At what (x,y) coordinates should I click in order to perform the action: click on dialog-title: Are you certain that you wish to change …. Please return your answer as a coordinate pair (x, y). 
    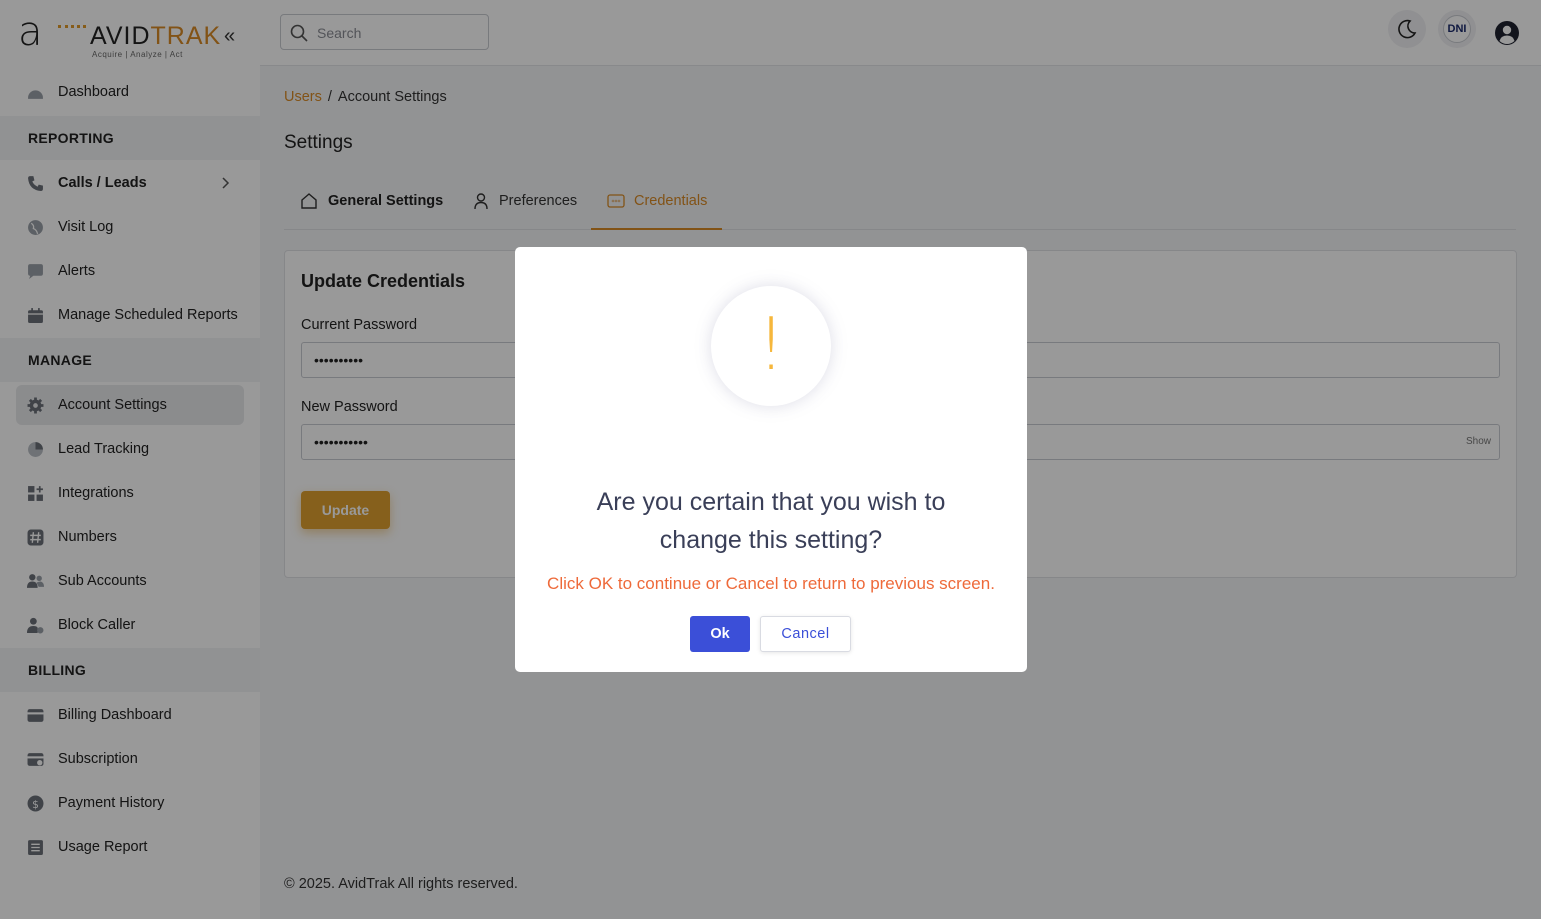
    Looking at the image, I should click on (771, 521).